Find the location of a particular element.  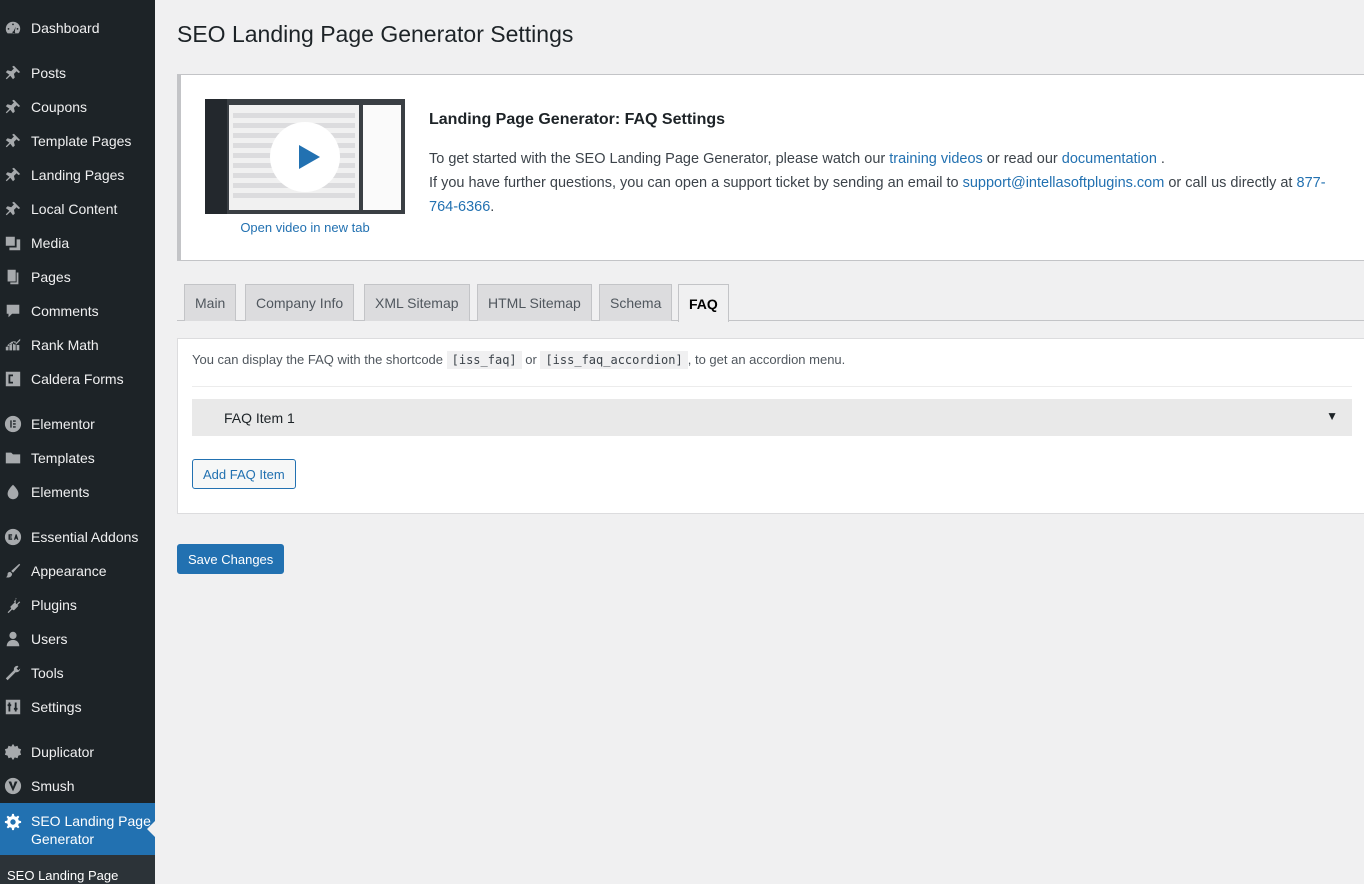

folder-icon is located at coordinates (13, 458).